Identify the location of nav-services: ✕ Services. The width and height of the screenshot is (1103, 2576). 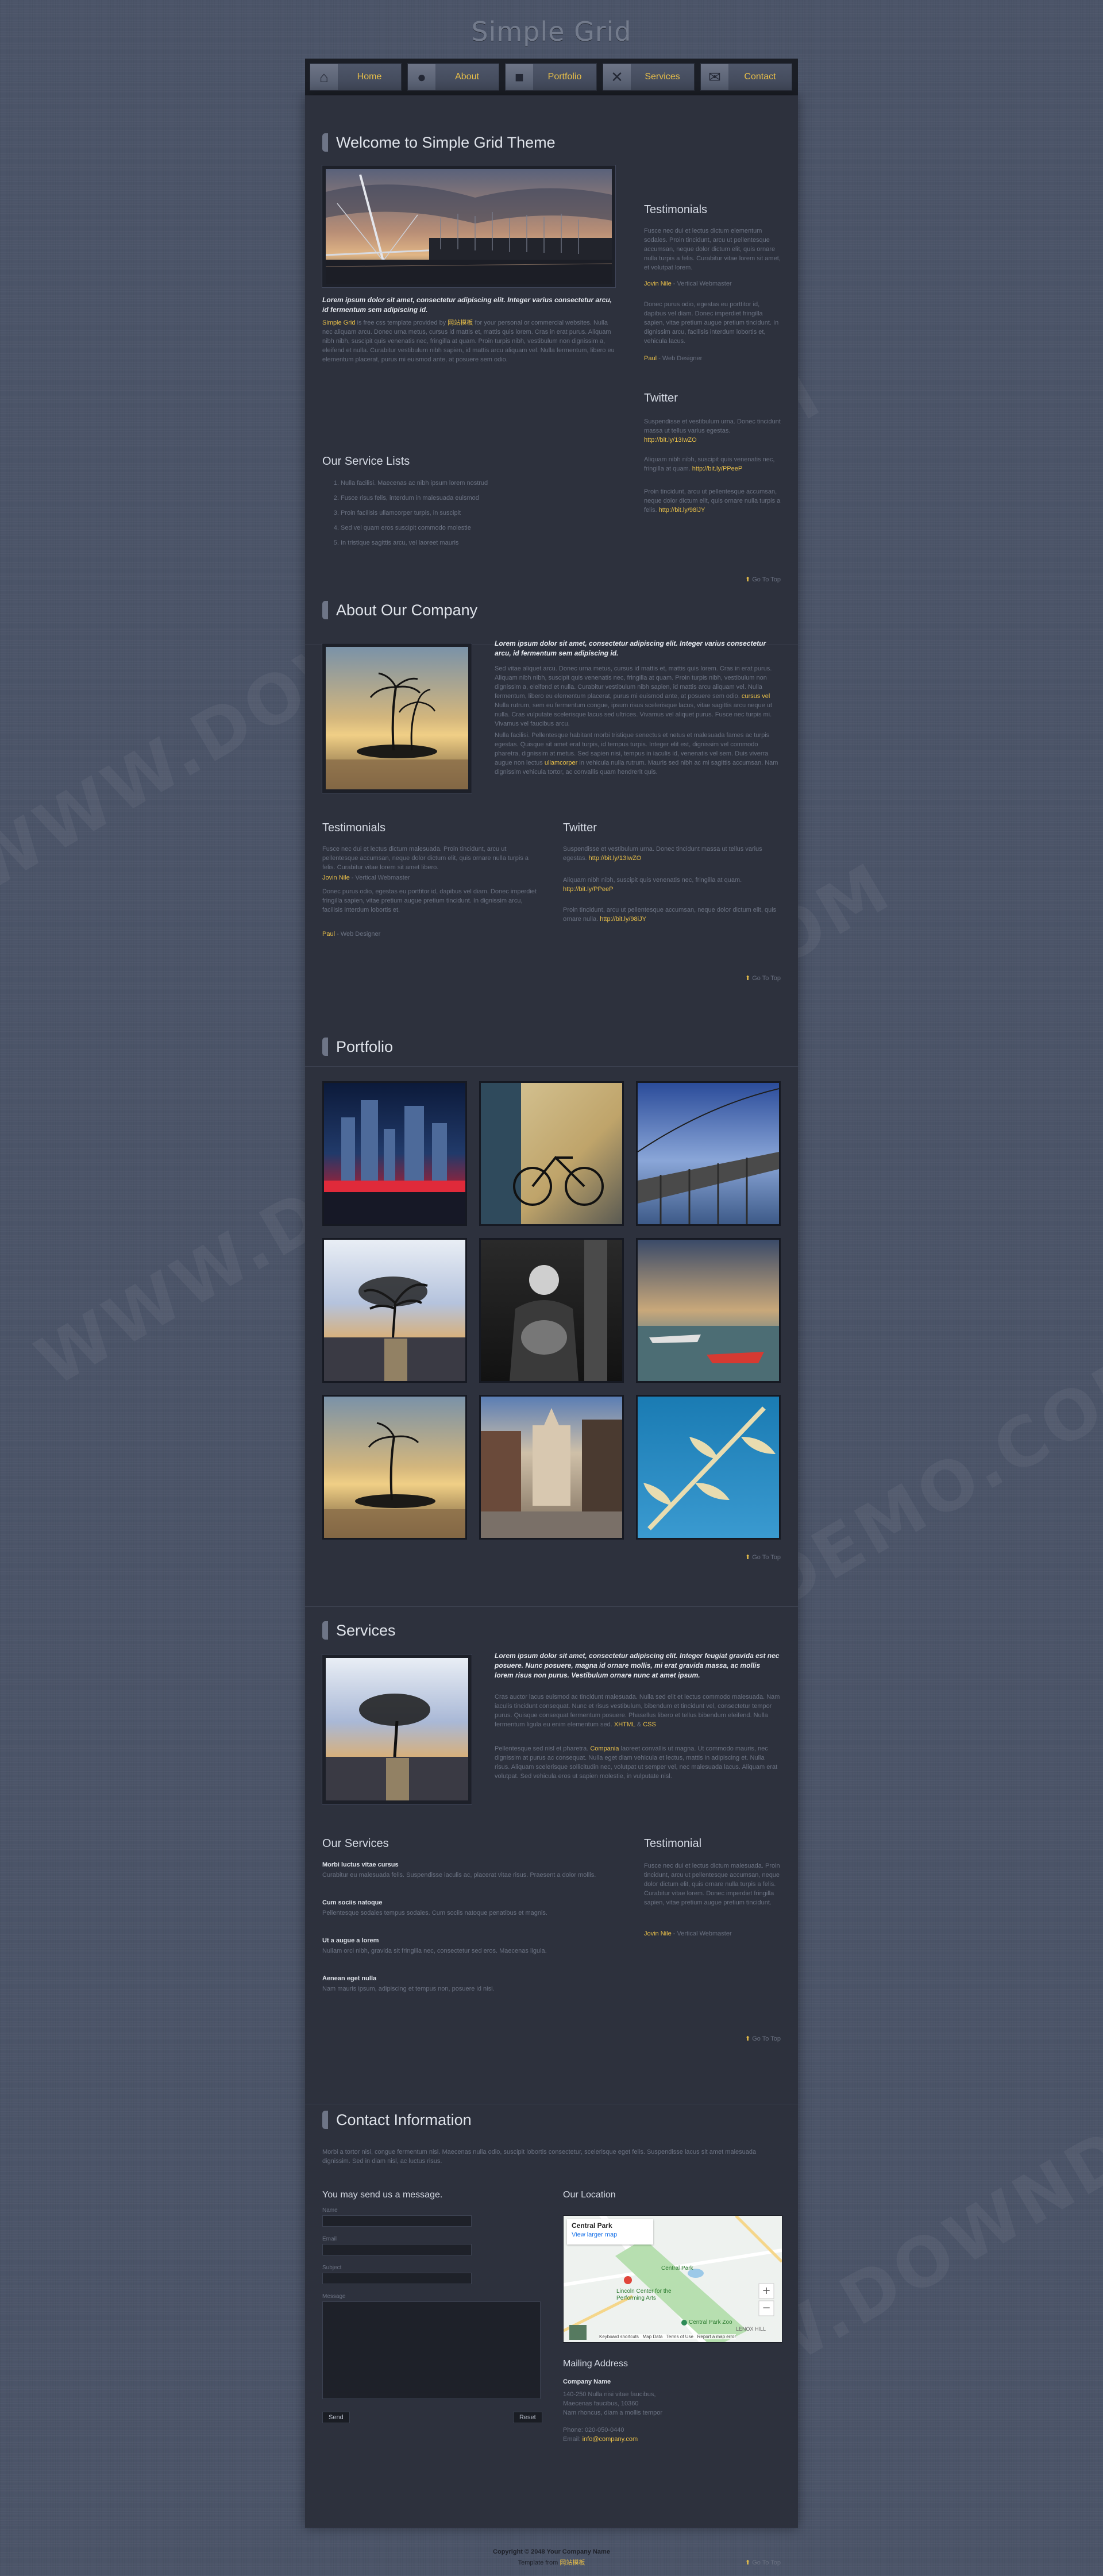
(649, 77).